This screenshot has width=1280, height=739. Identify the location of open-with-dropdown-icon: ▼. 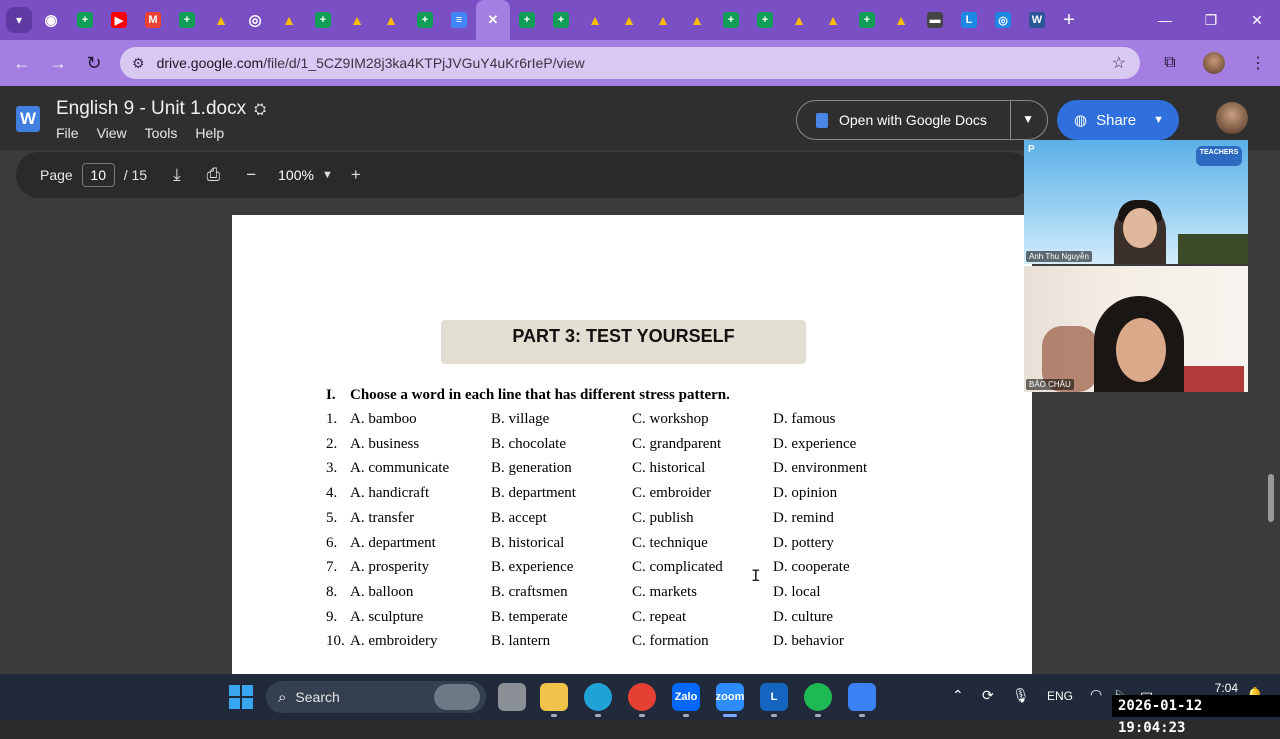
(1028, 119).